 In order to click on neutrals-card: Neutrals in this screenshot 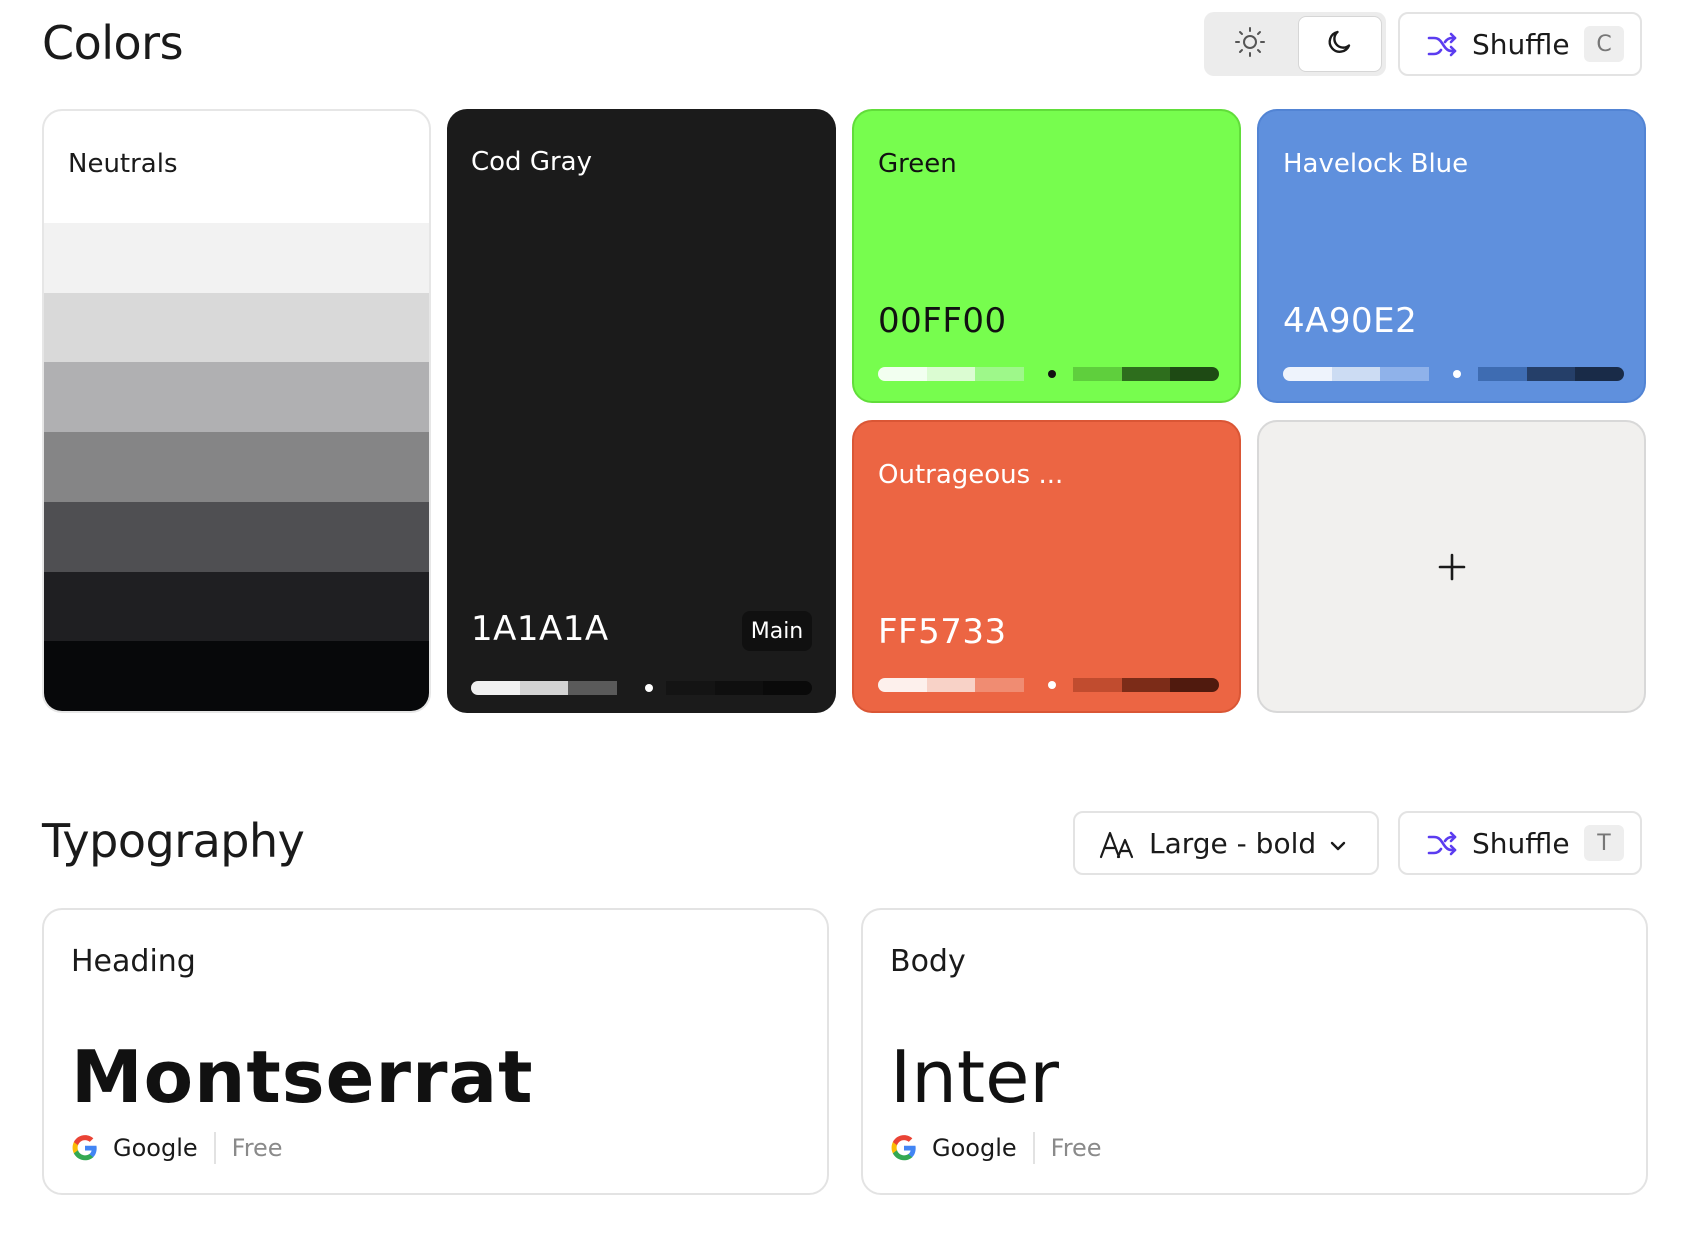, I will do `click(236, 411)`.